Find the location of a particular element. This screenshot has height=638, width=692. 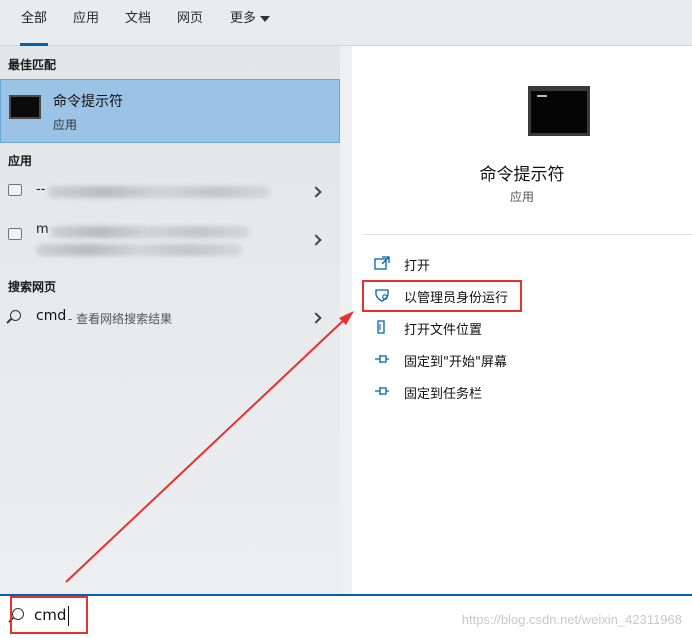

tab-more: 更多 is located at coordinates (250, 23).